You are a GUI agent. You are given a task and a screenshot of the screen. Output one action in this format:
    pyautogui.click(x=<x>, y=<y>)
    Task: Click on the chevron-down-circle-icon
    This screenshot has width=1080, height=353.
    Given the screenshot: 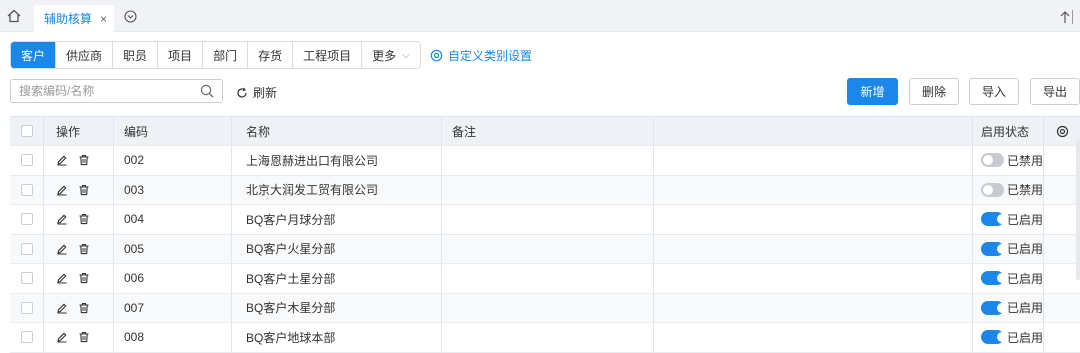 What is the action you would take?
    pyautogui.click(x=130, y=16)
    